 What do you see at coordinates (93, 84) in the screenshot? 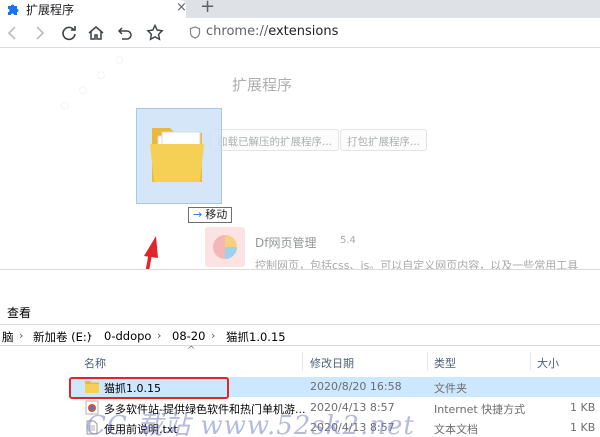
I see `watermark: ◦ ◦ ◦ ◦` at bounding box center [93, 84].